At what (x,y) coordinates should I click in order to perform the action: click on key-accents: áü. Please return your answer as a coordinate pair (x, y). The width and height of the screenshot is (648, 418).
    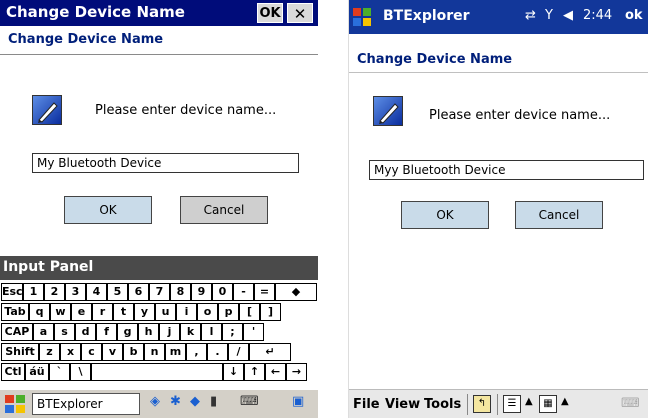
    Looking at the image, I should click on (37, 372).